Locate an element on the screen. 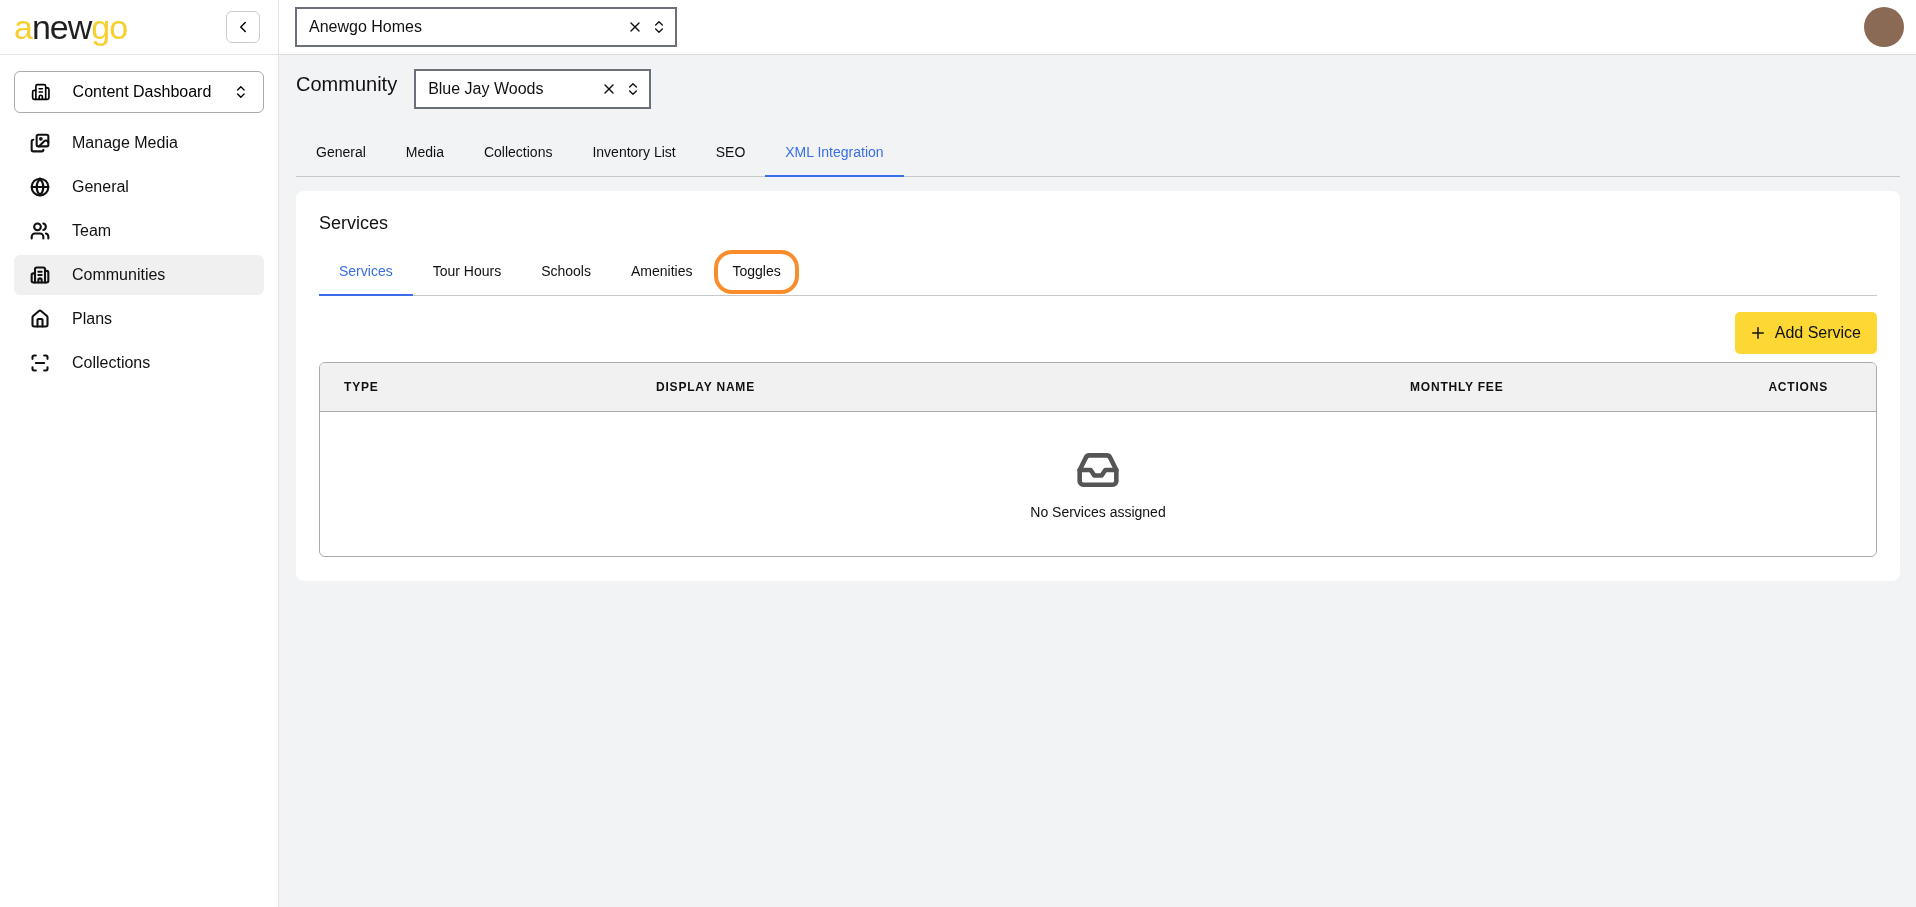 The height and width of the screenshot is (907, 1916). column-header: TYPE is located at coordinates (362, 387).